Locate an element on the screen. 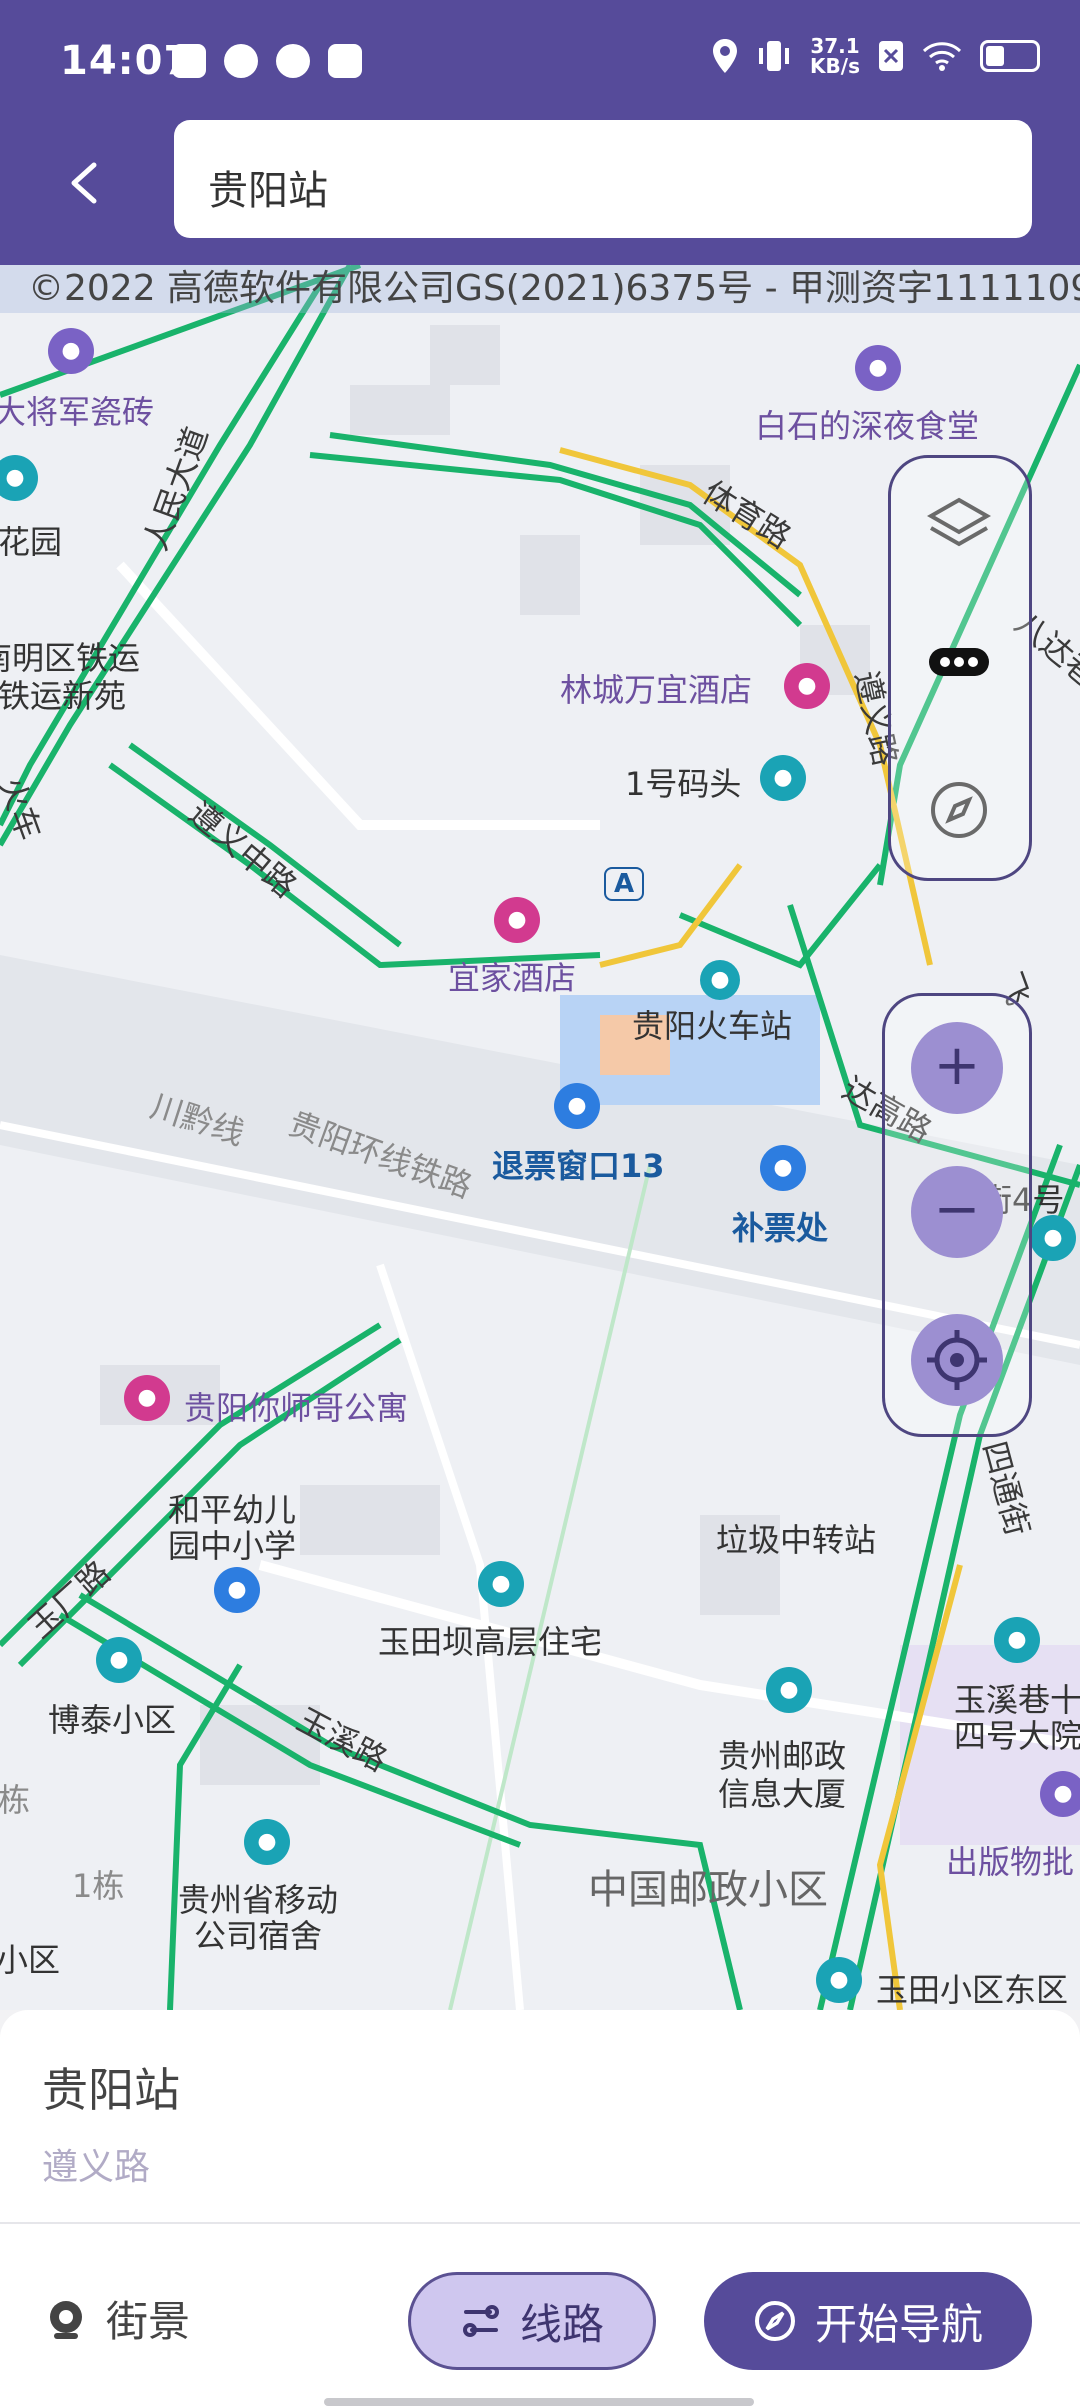  poi-label: 林城万宜酒店 is located at coordinates (656, 688).